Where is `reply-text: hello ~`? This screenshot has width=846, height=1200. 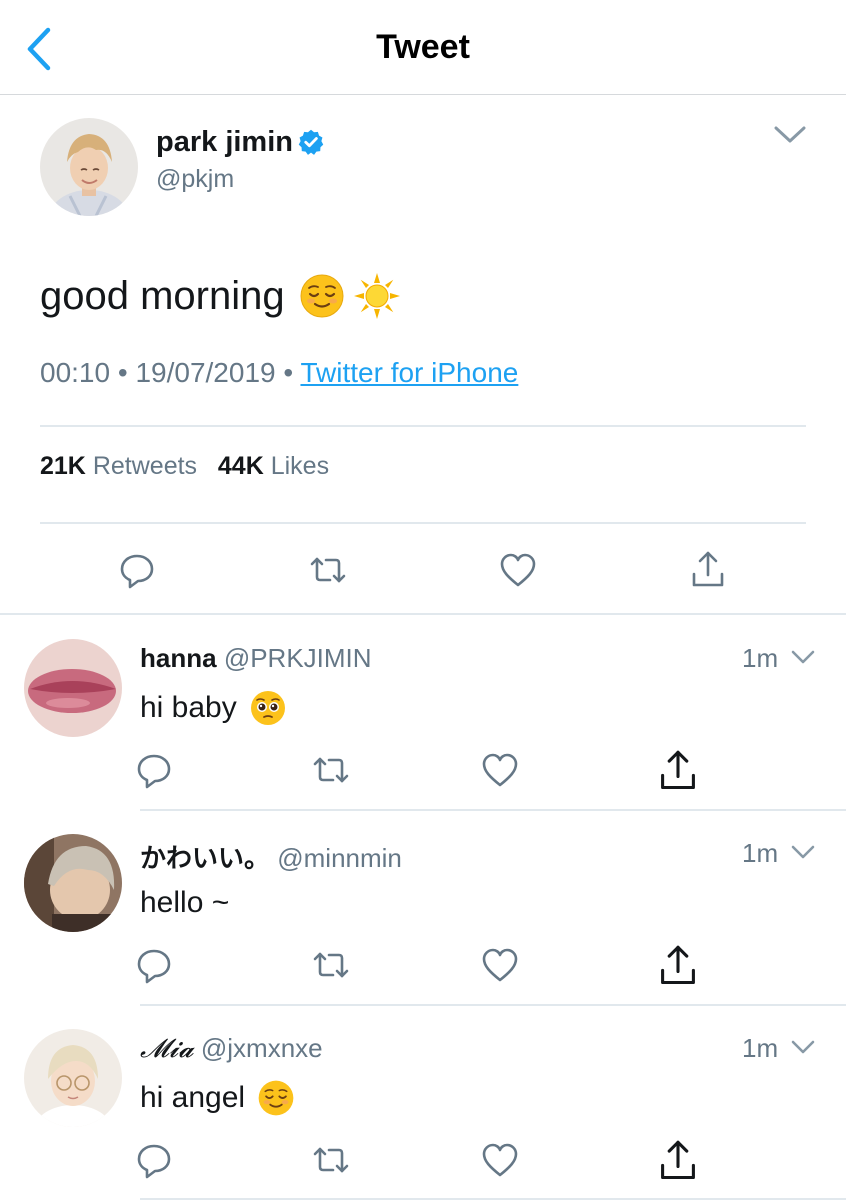
reply-text: hello ~ is located at coordinates (184, 903).